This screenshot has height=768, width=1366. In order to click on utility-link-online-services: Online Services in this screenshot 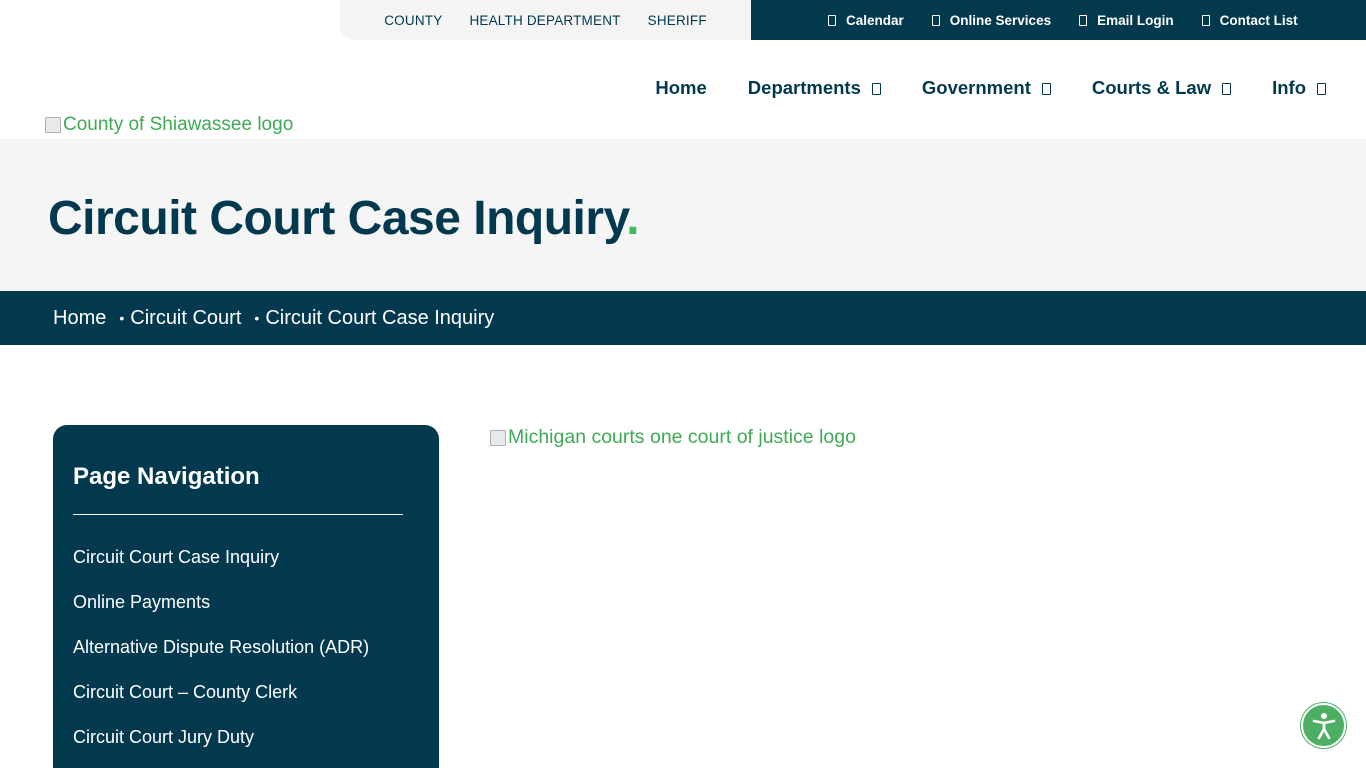, I will do `click(991, 20)`.